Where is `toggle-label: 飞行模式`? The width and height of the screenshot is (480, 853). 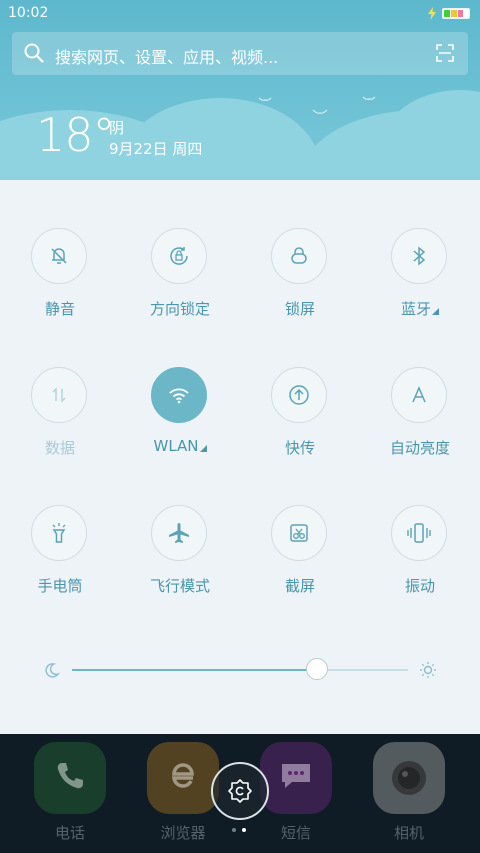 toggle-label: 飞行模式 is located at coordinates (179, 586).